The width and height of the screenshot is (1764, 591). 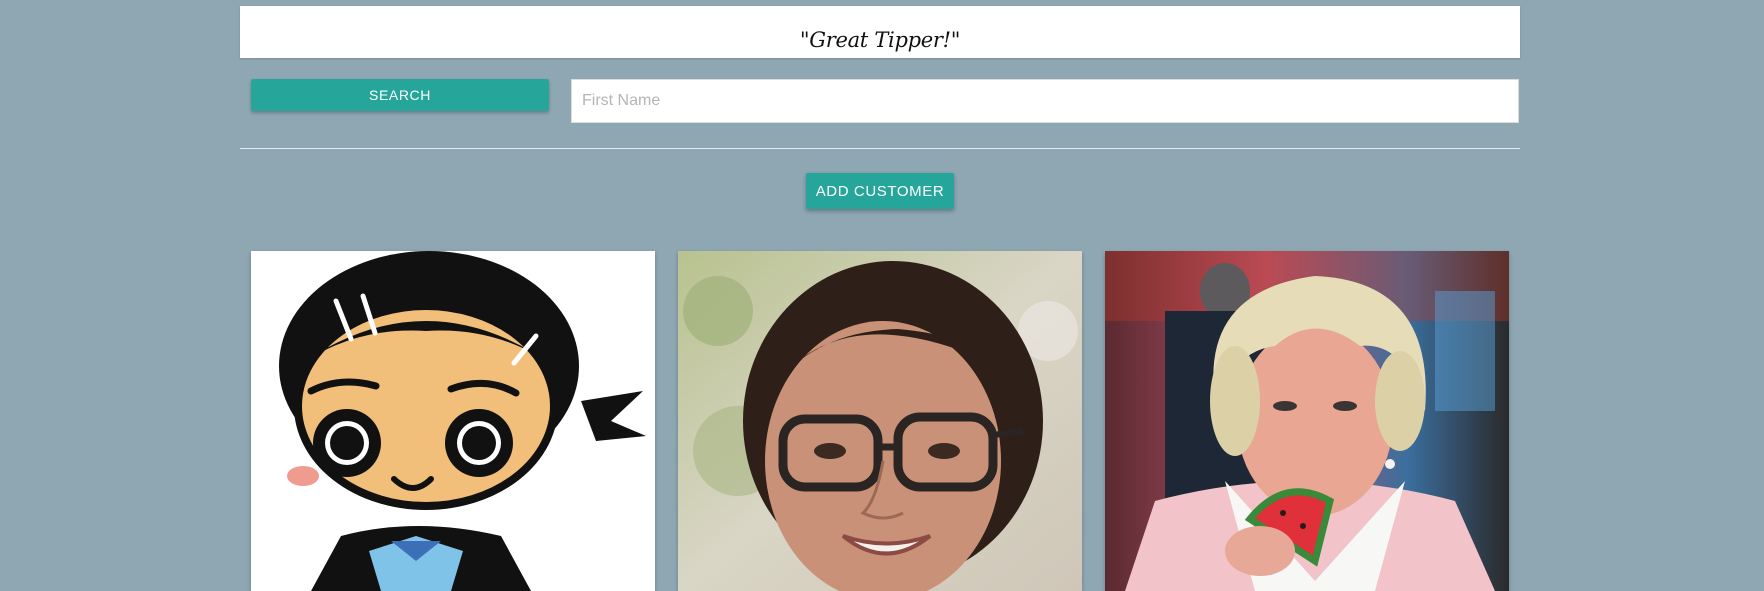 I want to click on quote-banner: "Great Tipper!", so click(x=880, y=32).